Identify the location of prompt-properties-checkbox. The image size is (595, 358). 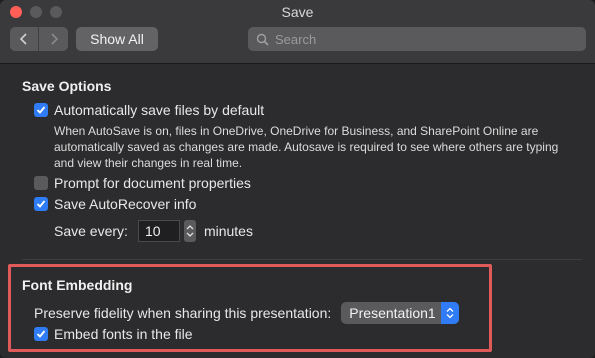
(41, 183).